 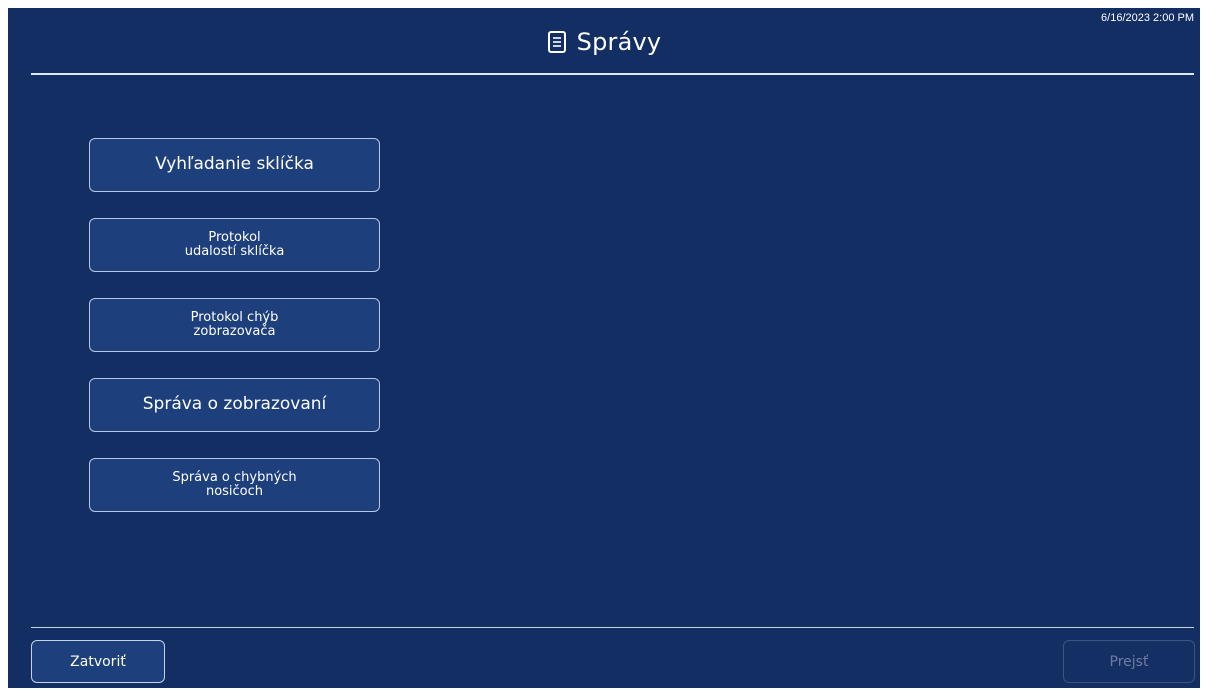 What do you see at coordinates (612, 627) in the screenshot?
I see `footer-divider` at bounding box center [612, 627].